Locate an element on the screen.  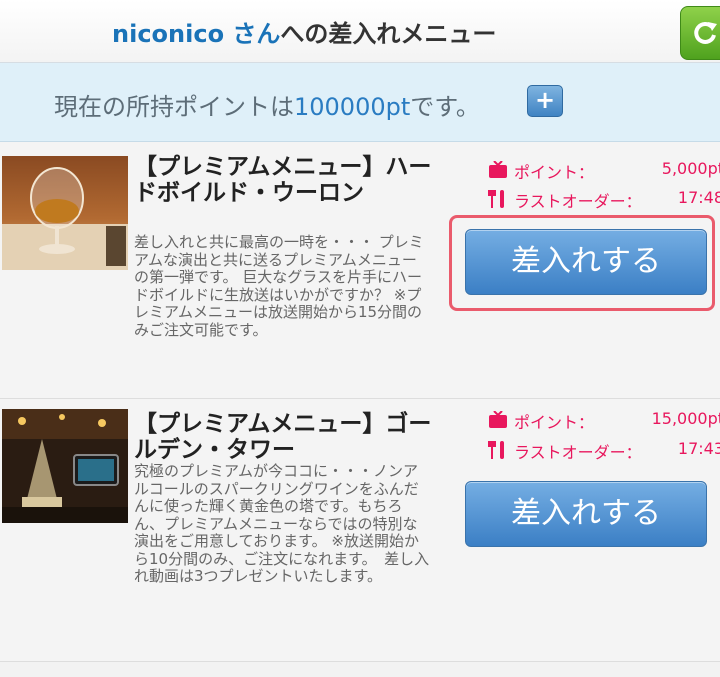
refresh-icon is located at coordinates (705, 32).